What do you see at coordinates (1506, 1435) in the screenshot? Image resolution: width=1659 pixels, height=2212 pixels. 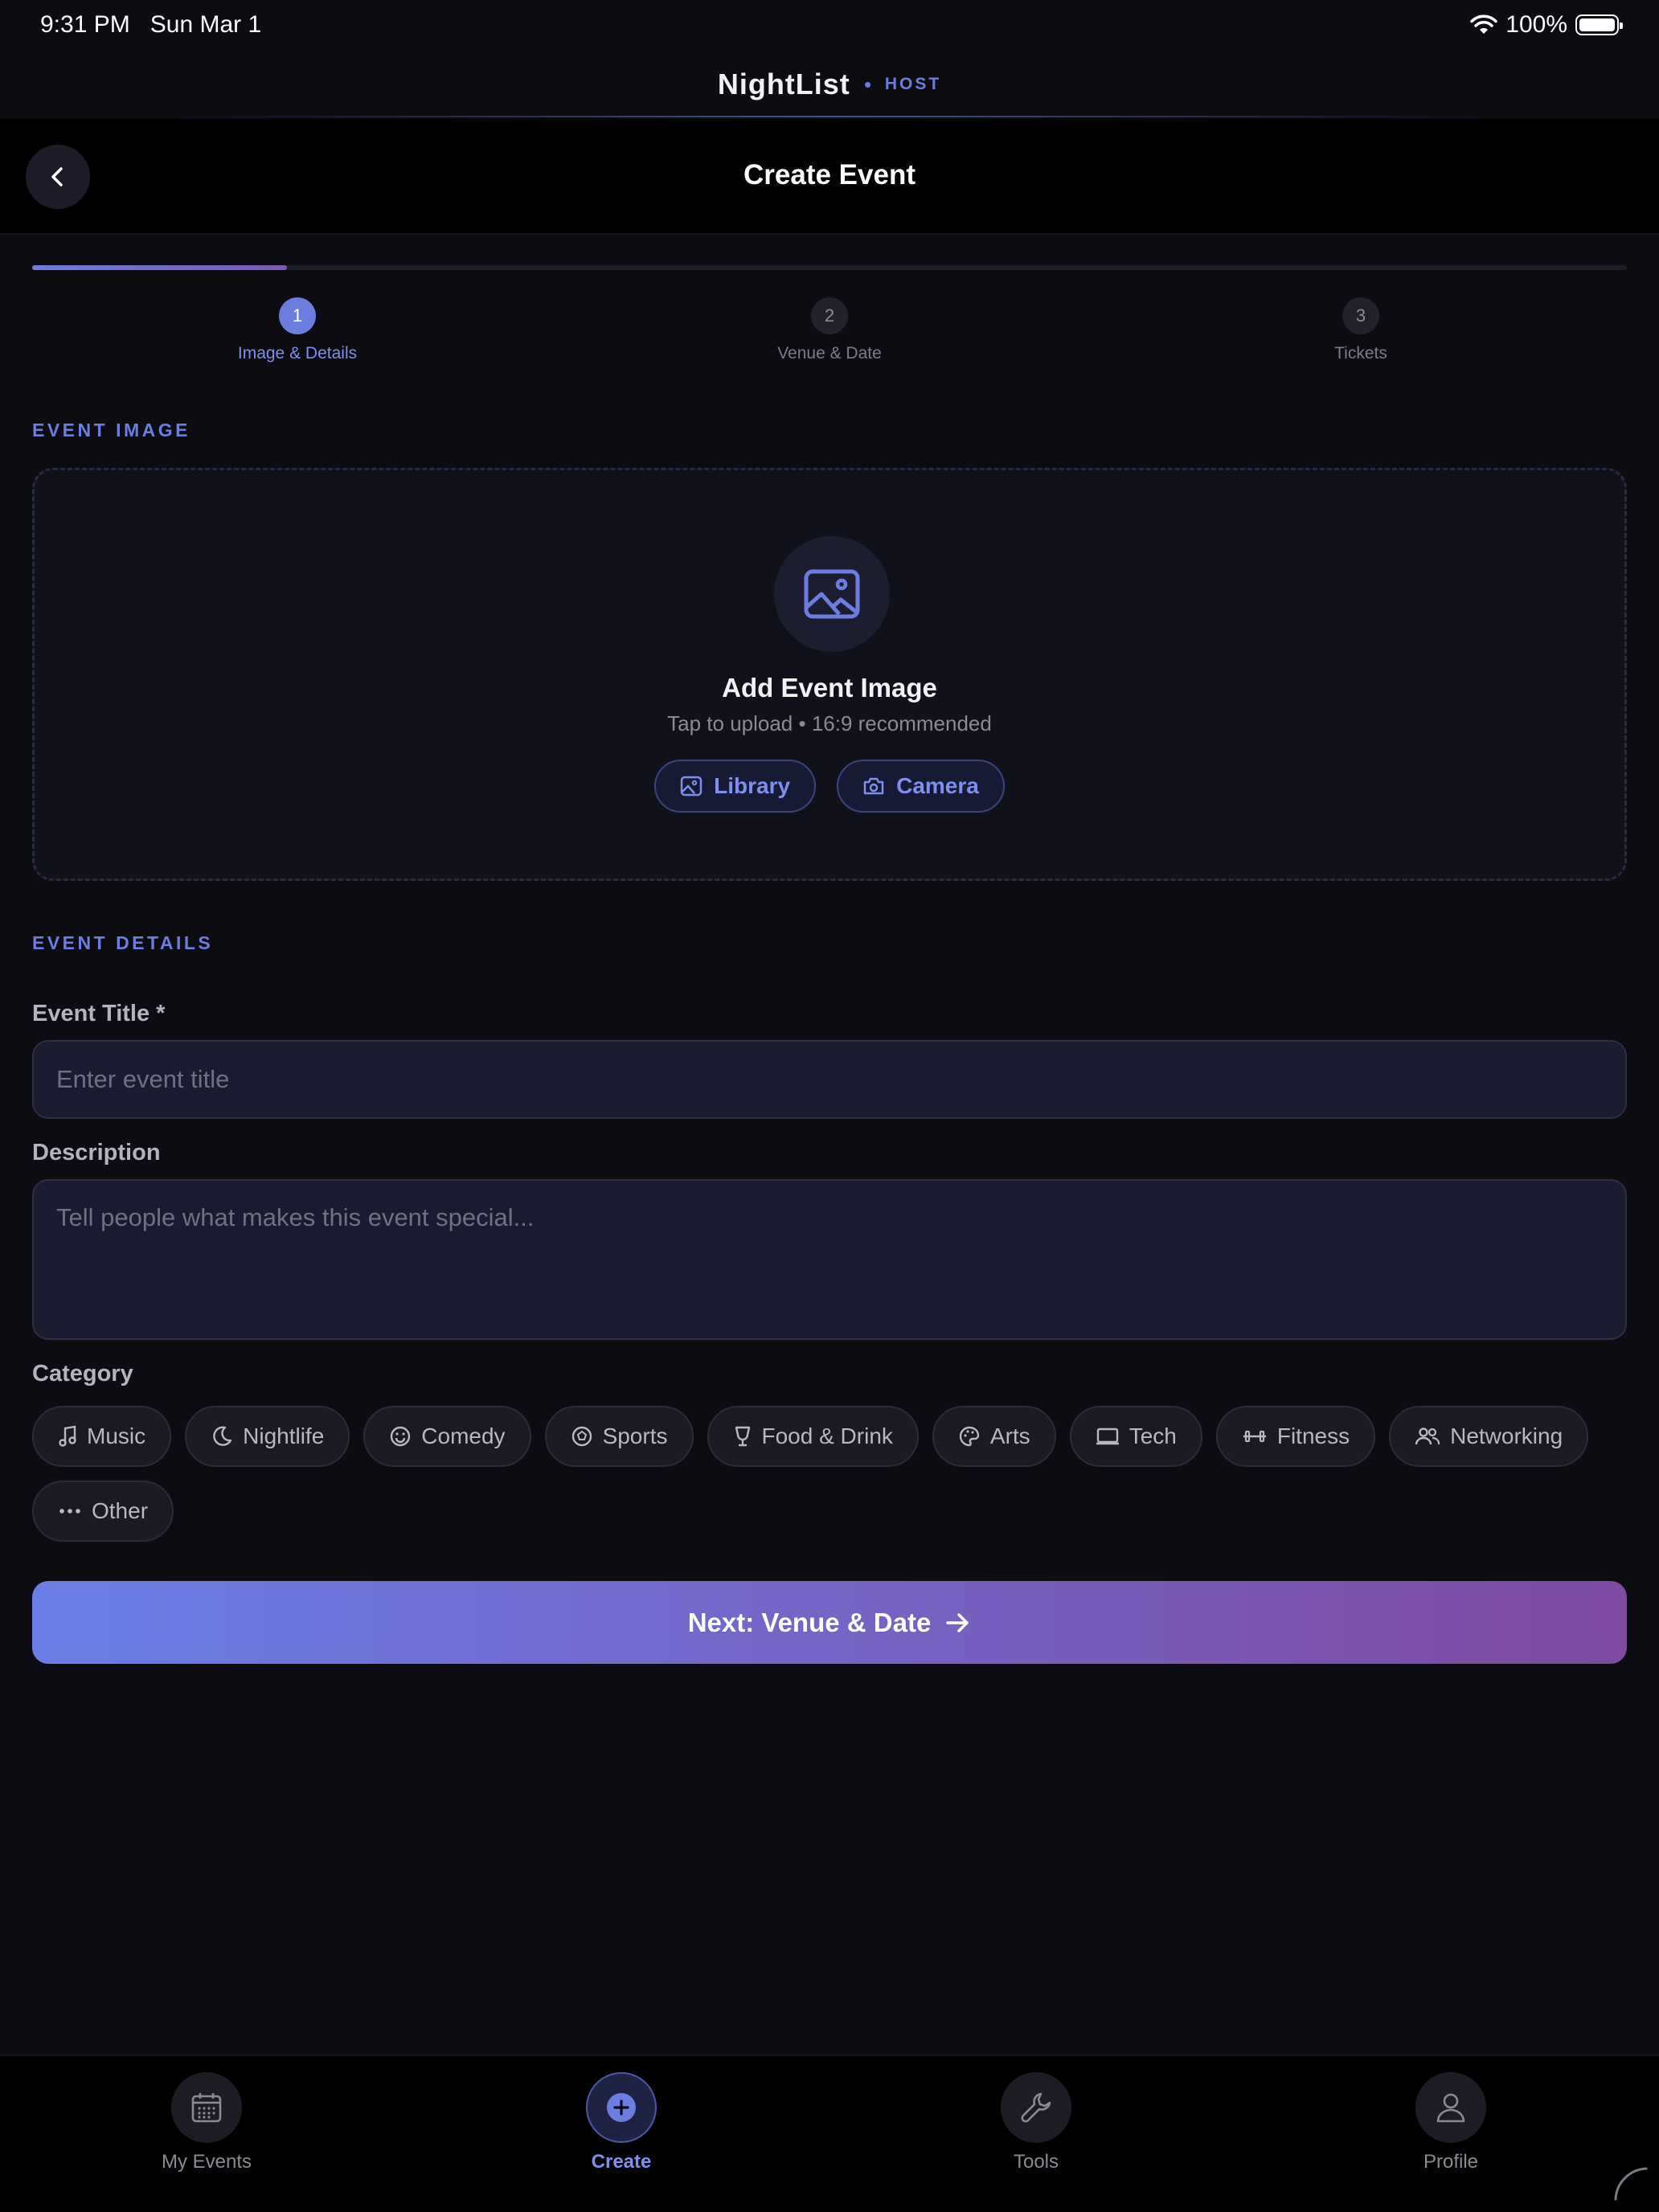 I see `chip-label: Networking` at bounding box center [1506, 1435].